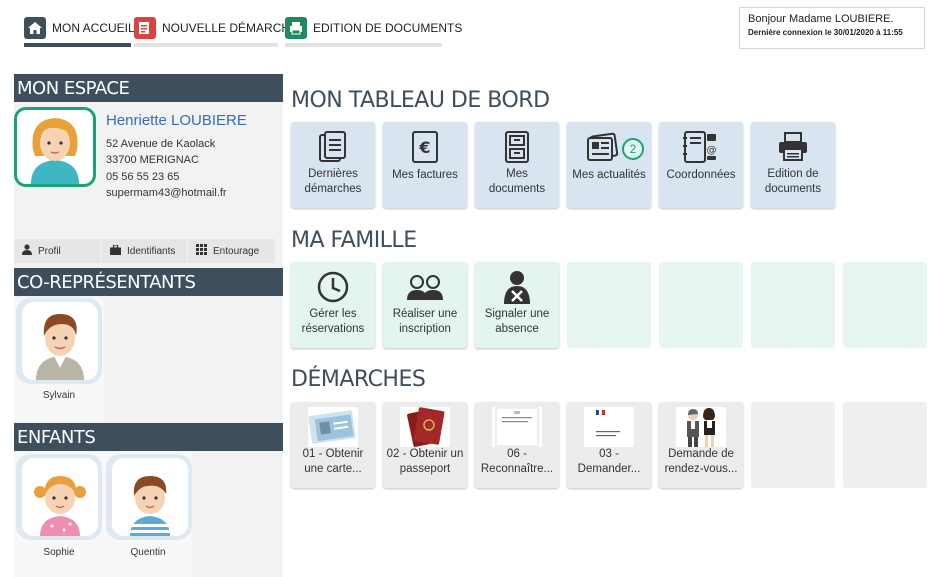  I want to click on tile-label: Mes actualités, so click(609, 175).